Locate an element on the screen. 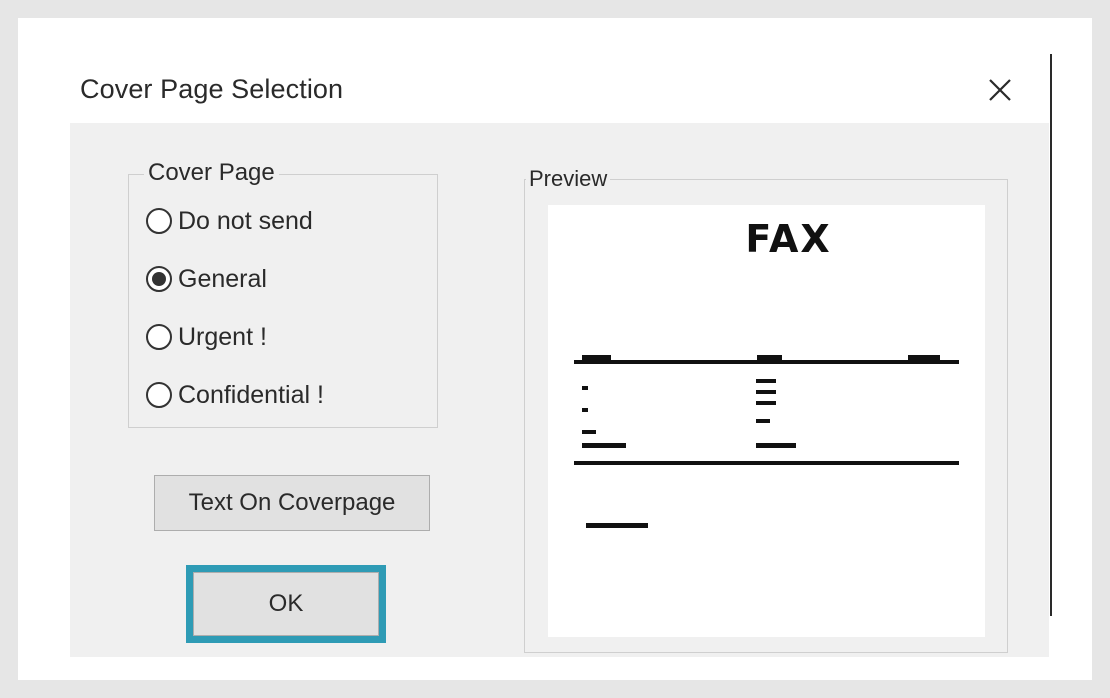  ok-button-label: OK is located at coordinates (286, 604).